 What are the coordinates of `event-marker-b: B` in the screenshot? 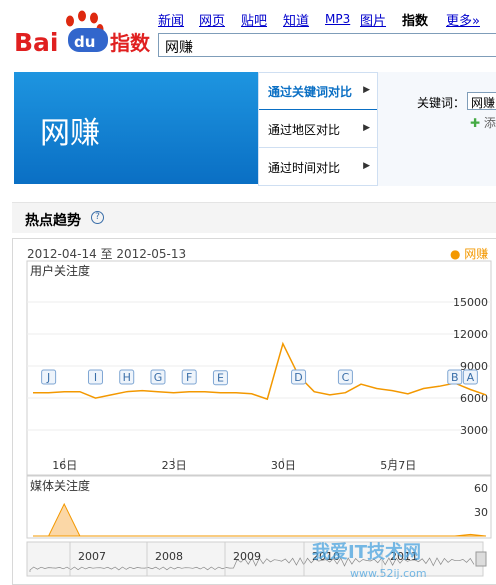 It's located at (455, 377).